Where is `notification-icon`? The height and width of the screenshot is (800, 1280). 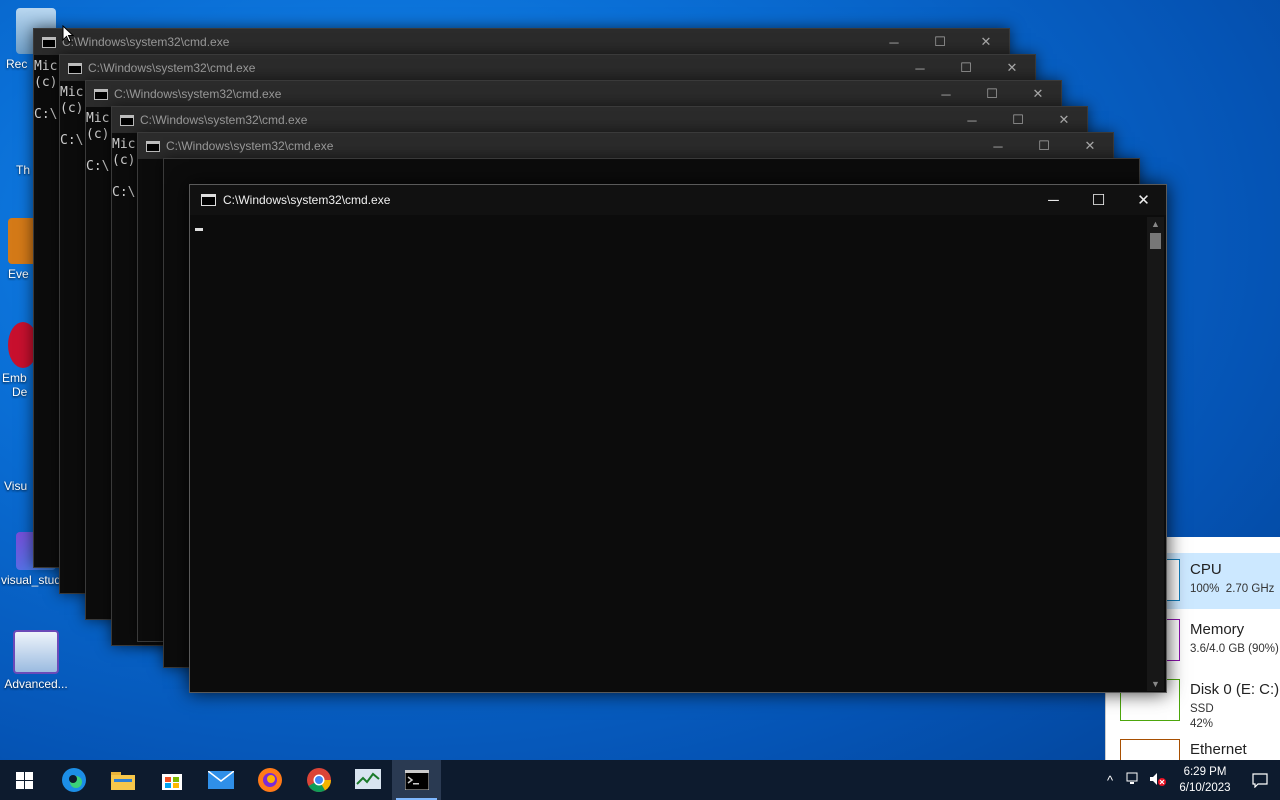
notification-icon is located at coordinates (1260, 780).